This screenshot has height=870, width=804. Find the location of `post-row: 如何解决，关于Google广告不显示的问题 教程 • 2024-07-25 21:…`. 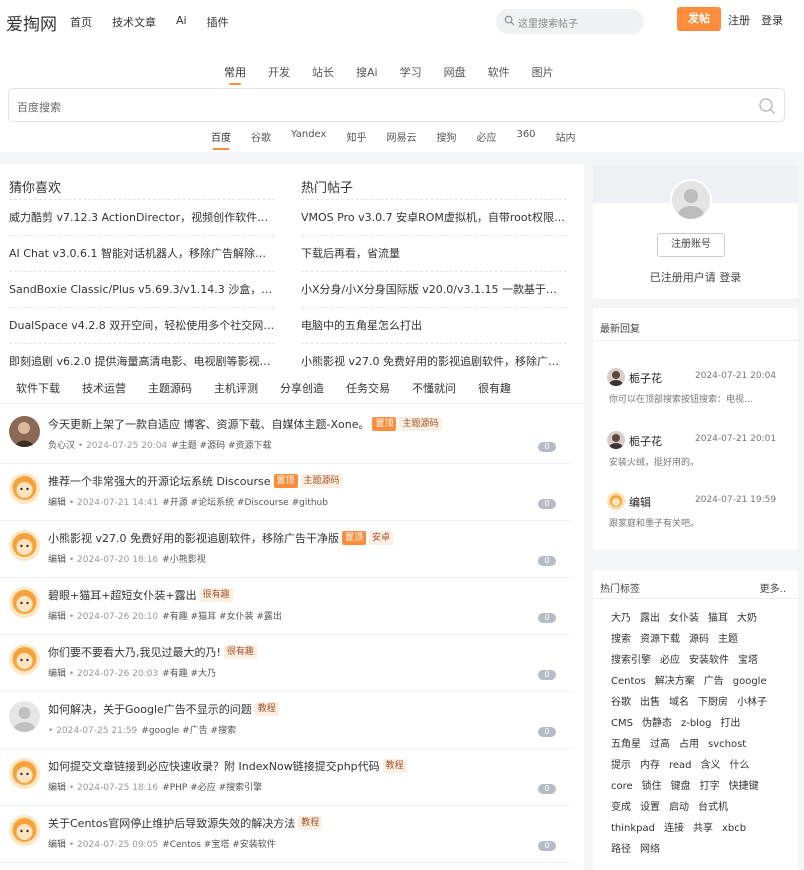

post-row: 如何解决，关于Google广告不显示的问题 教程 • 2024-07-25 21:… is located at coordinates (286, 720).